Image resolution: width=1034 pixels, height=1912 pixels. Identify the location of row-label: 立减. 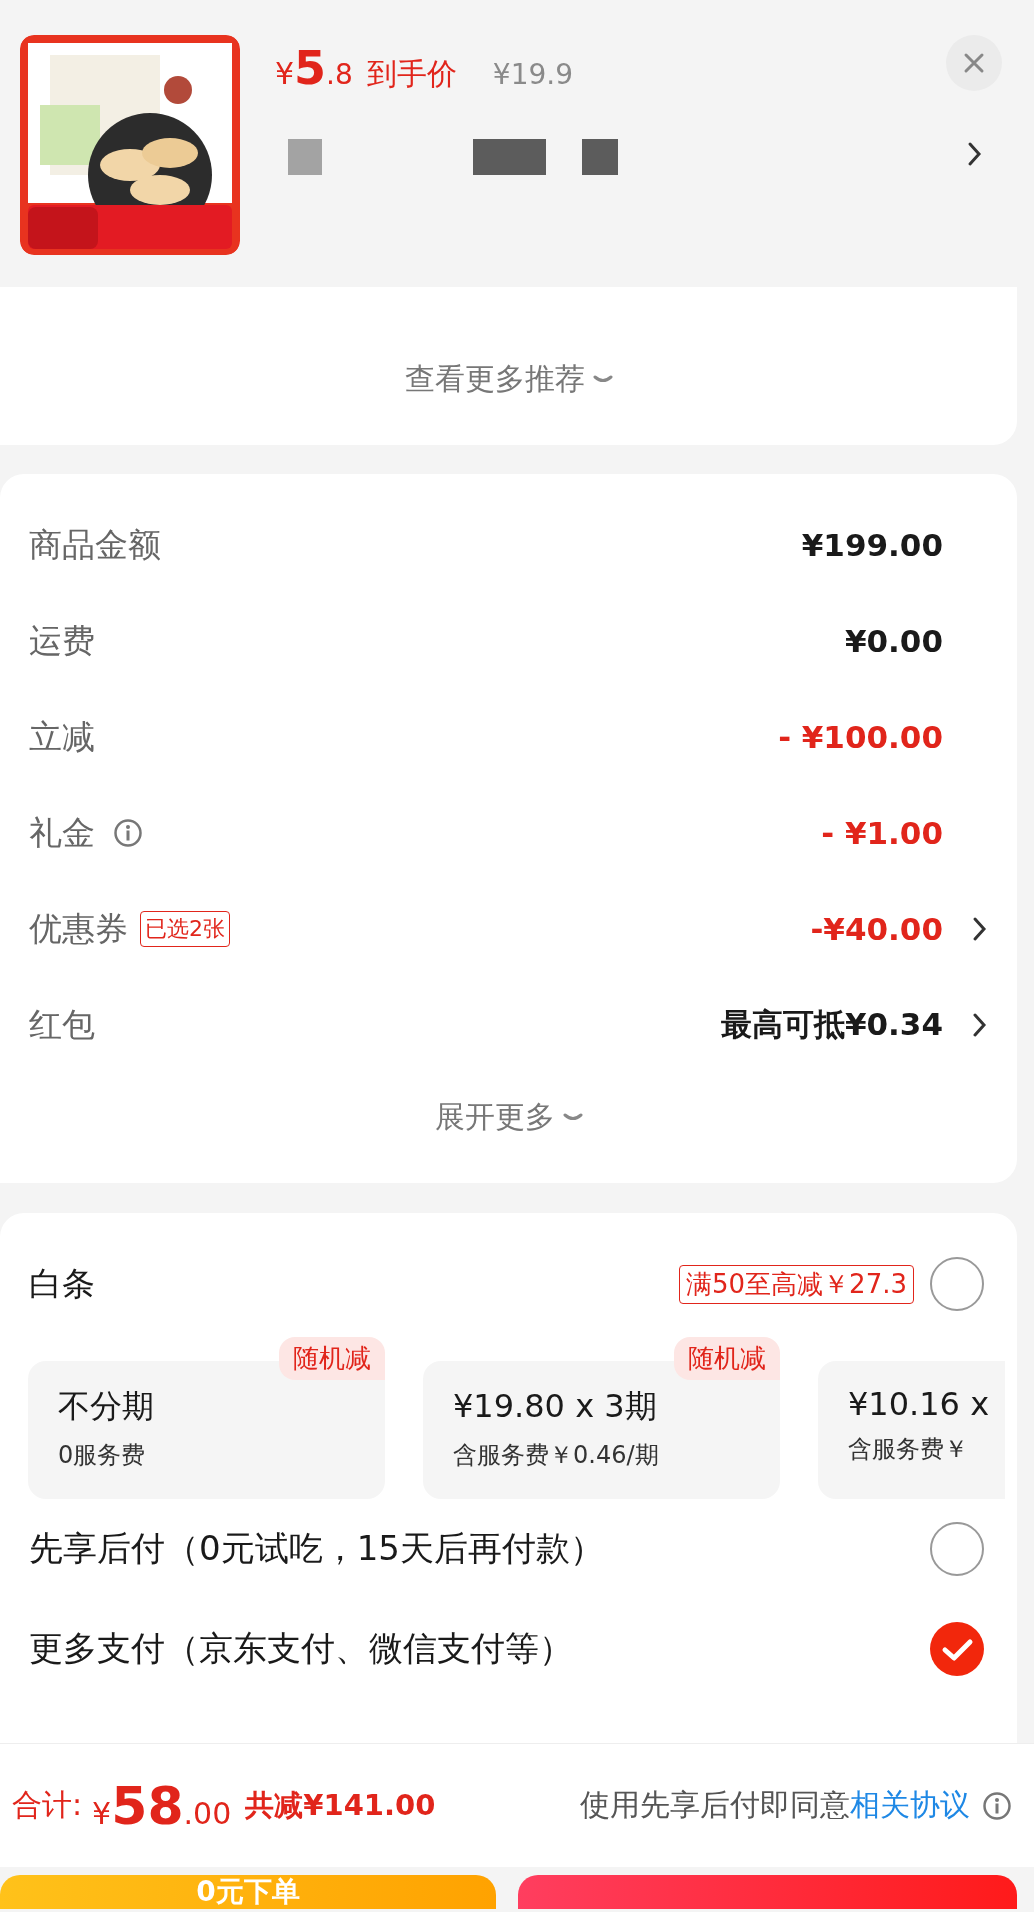
(62, 736).